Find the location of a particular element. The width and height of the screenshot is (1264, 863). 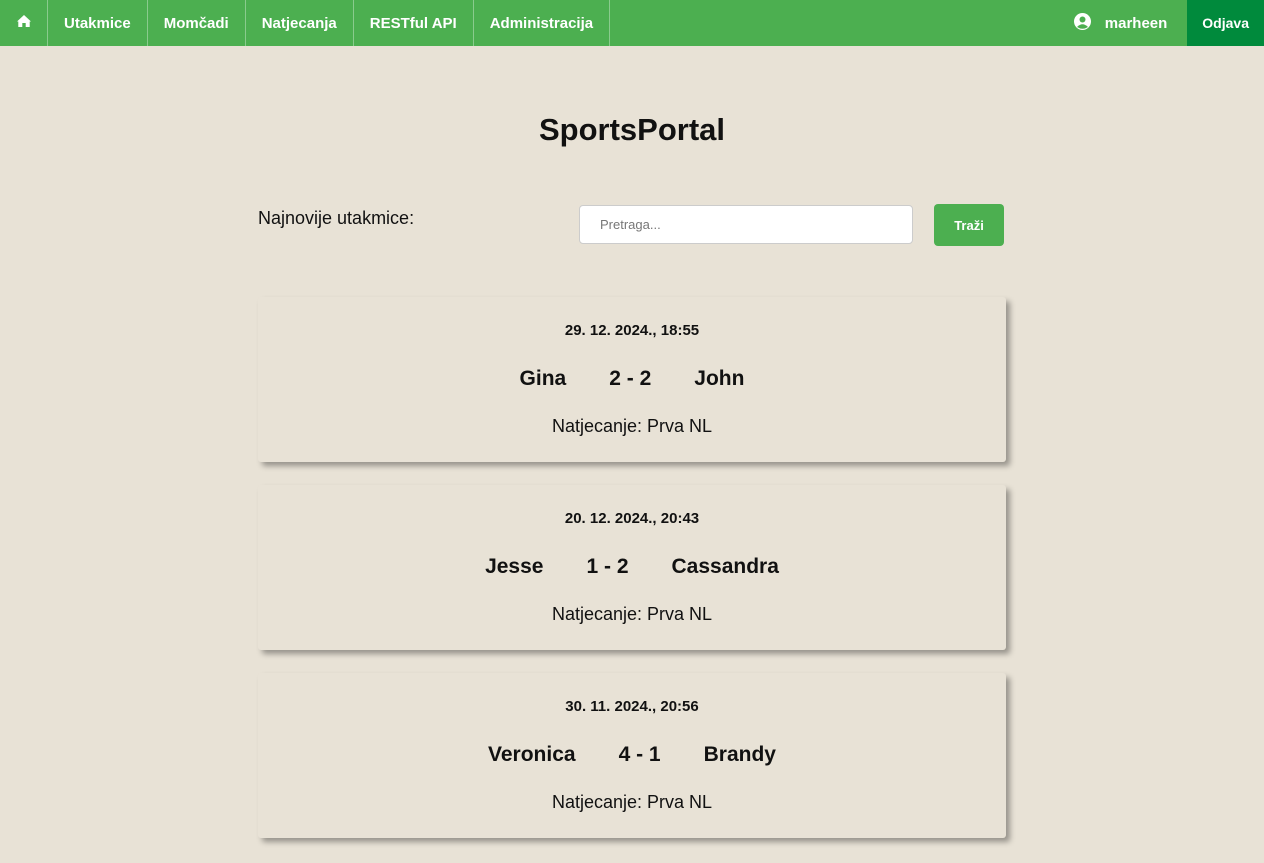

nav-item-restful-api: RESTful API is located at coordinates (414, 23).